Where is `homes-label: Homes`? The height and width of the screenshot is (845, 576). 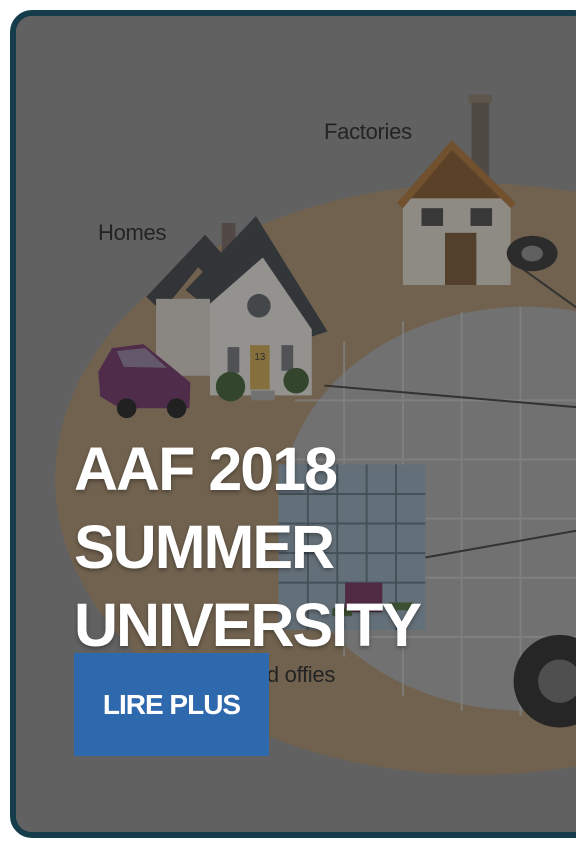 homes-label: Homes is located at coordinates (132, 232).